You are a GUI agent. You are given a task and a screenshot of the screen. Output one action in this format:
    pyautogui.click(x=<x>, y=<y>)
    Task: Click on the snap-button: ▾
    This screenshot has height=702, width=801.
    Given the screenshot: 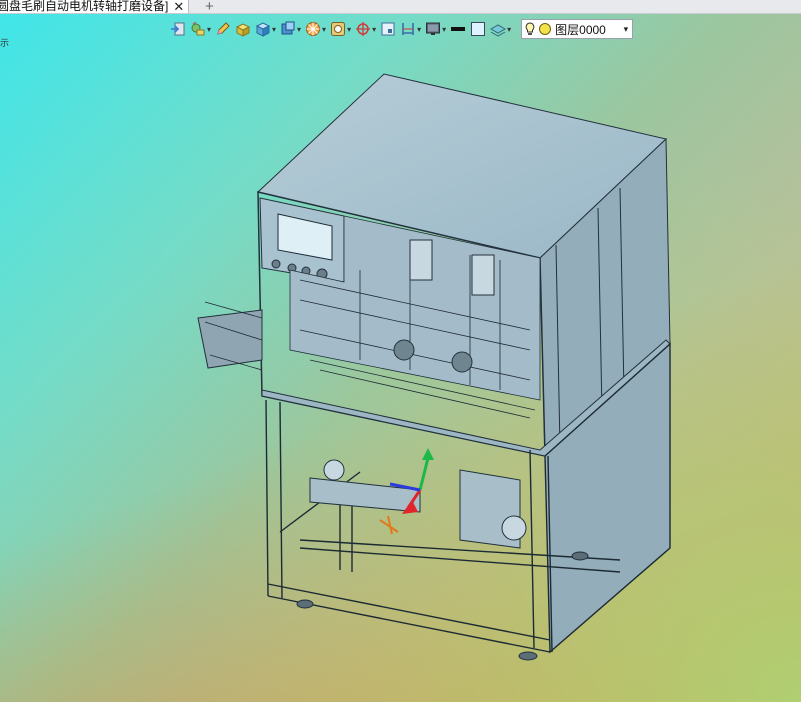 What is the action you would take?
    pyautogui.click(x=340, y=29)
    